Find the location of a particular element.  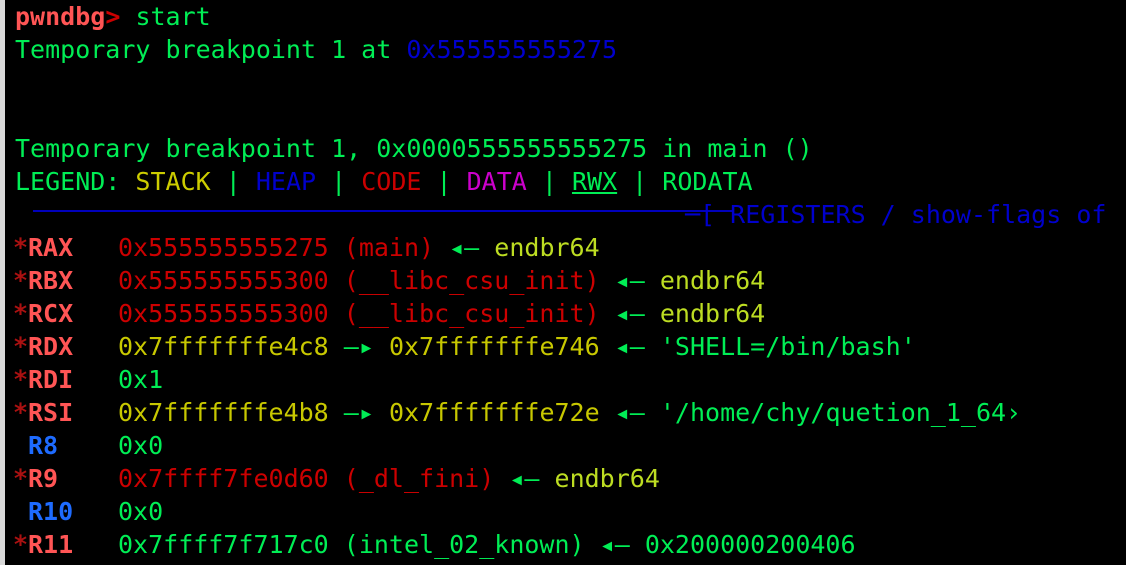

register-name-rsi: RSI is located at coordinates (51, 412).